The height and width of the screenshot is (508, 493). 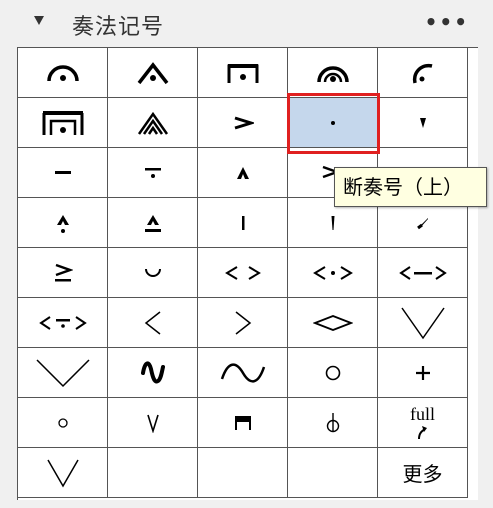 I want to click on down-bow-icon, so click(x=243, y=423).